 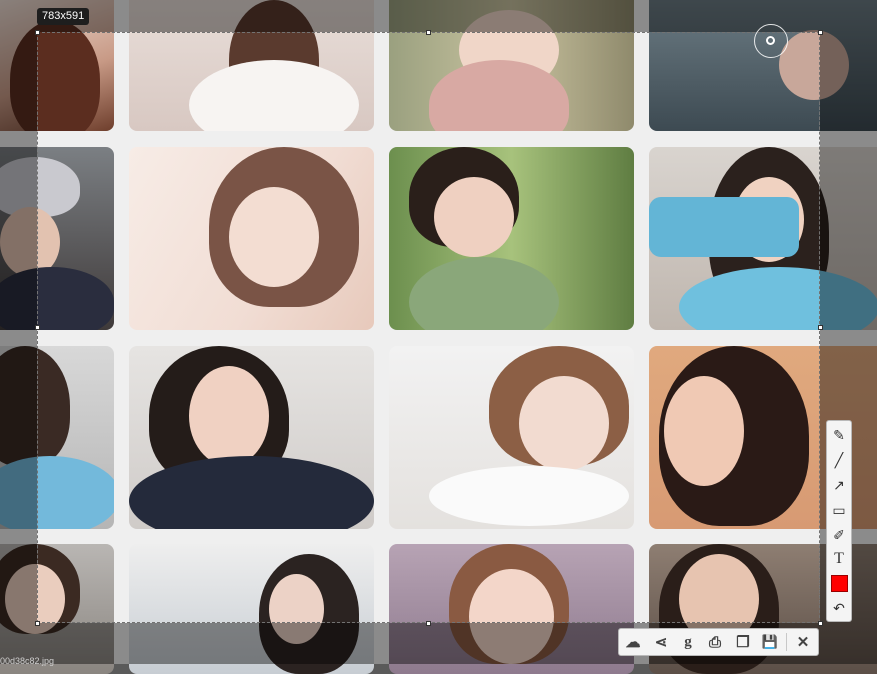 I want to click on highlighter-icon: ✐, so click(x=839, y=535).